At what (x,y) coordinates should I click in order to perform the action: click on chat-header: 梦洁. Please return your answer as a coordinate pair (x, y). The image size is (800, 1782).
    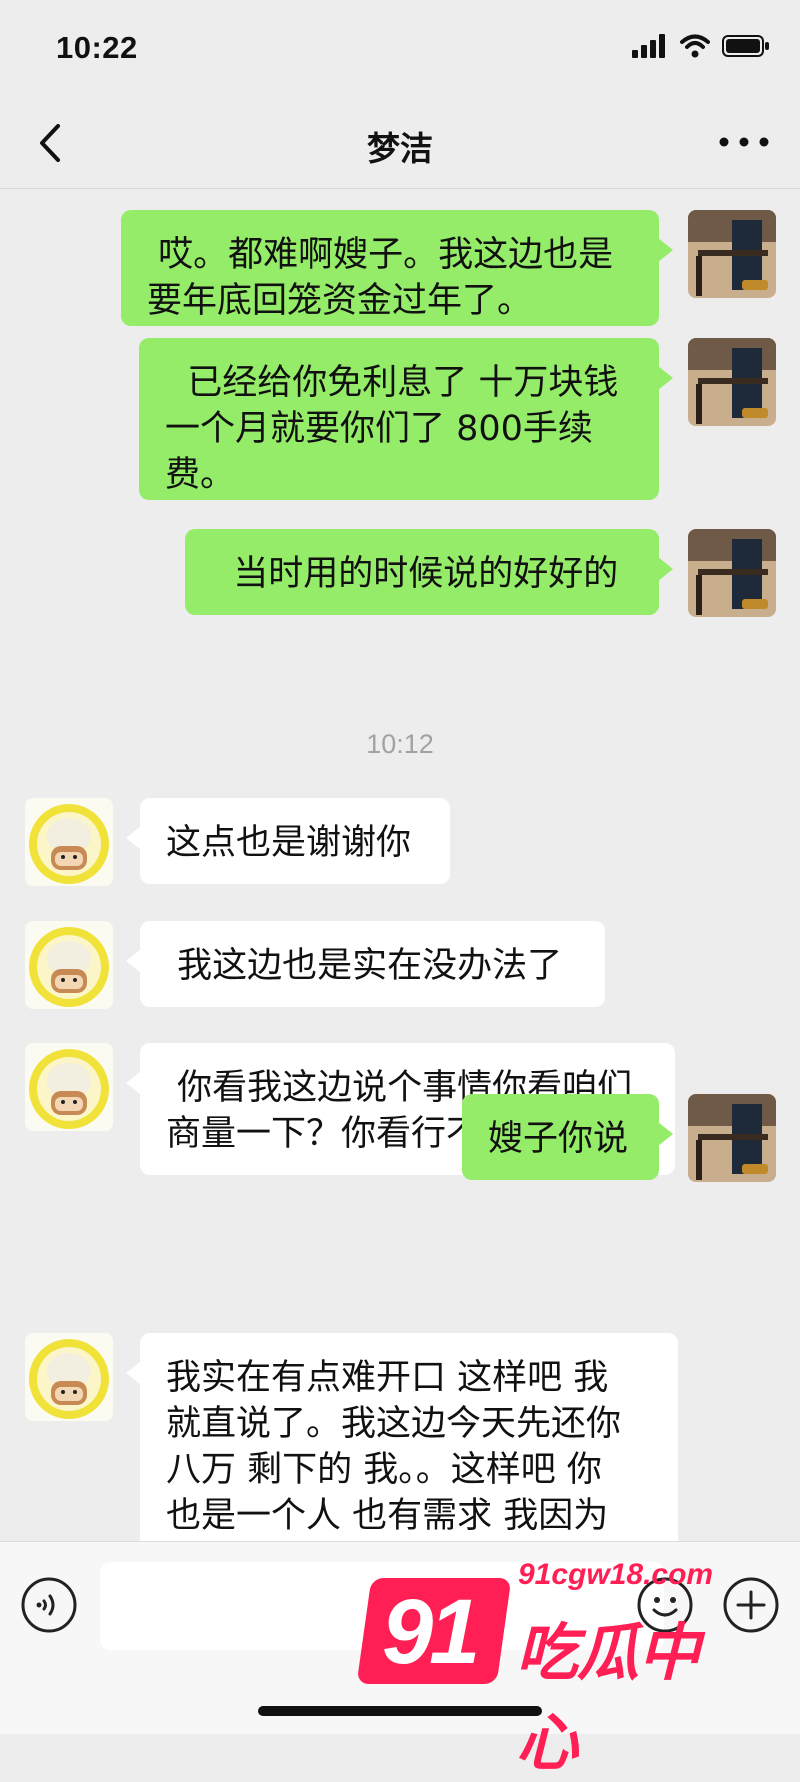
    Looking at the image, I should click on (400, 144).